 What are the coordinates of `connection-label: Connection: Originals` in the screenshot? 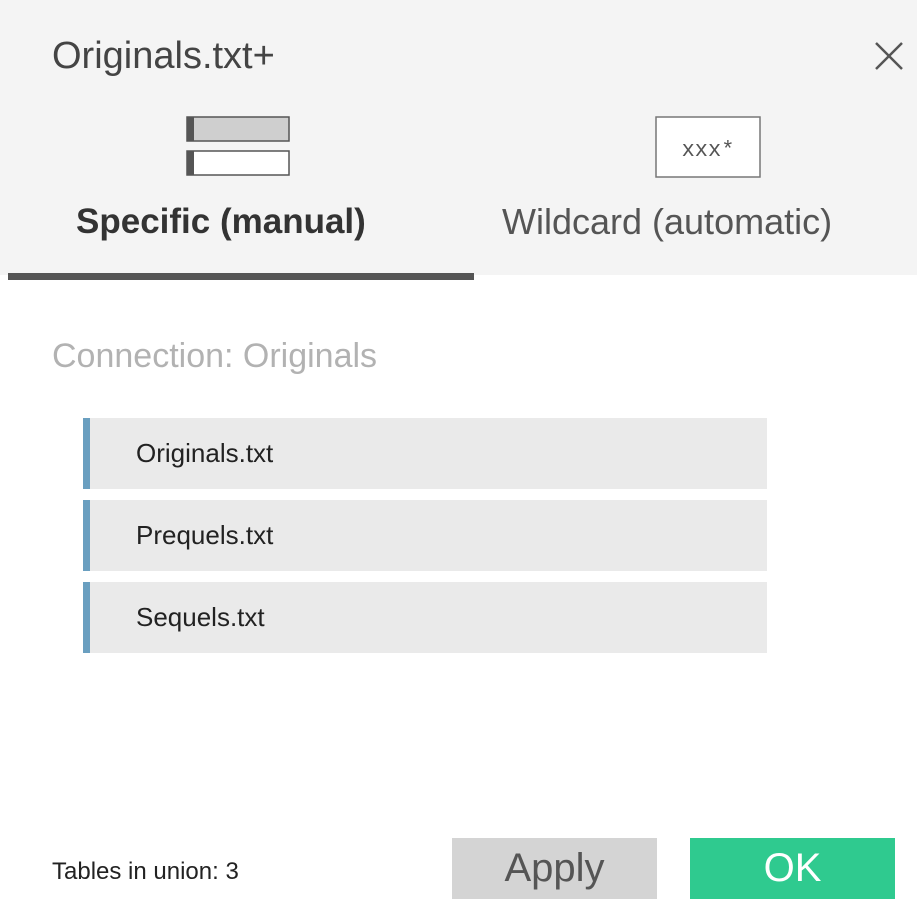 It's located at (215, 356).